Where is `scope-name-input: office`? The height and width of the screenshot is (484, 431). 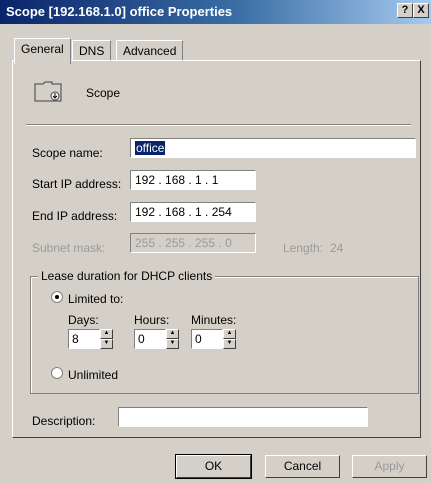 scope-name-input: office is located at coordinates (273, 148).